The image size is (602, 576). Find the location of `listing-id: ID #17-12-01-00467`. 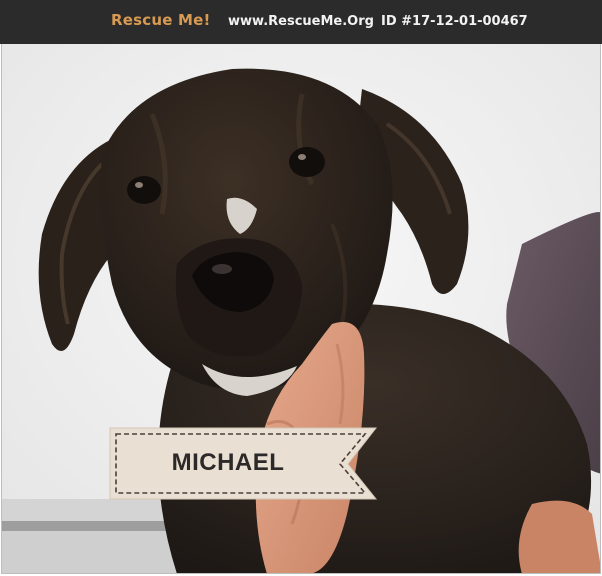

listing-id: ID #17-12-01-00467 is located at coordinates (454, 21).